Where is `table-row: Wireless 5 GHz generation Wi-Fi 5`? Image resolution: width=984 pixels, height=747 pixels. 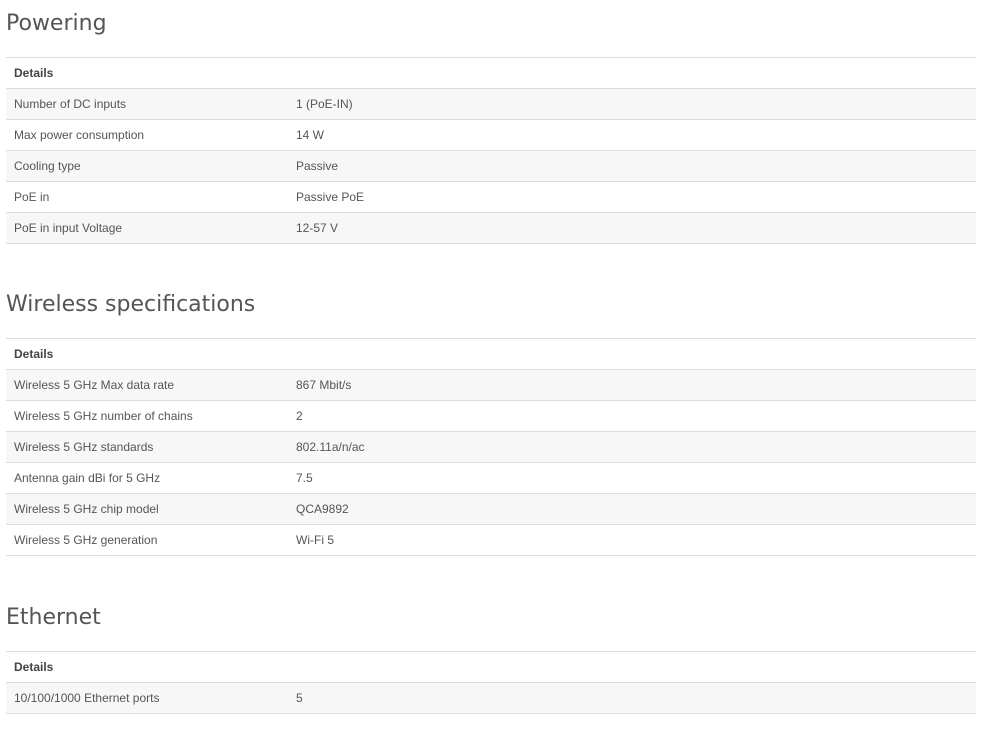 table-row: Wireless 5 GHz generation Wi-Fi 5 is located at coordinates (491, 540).